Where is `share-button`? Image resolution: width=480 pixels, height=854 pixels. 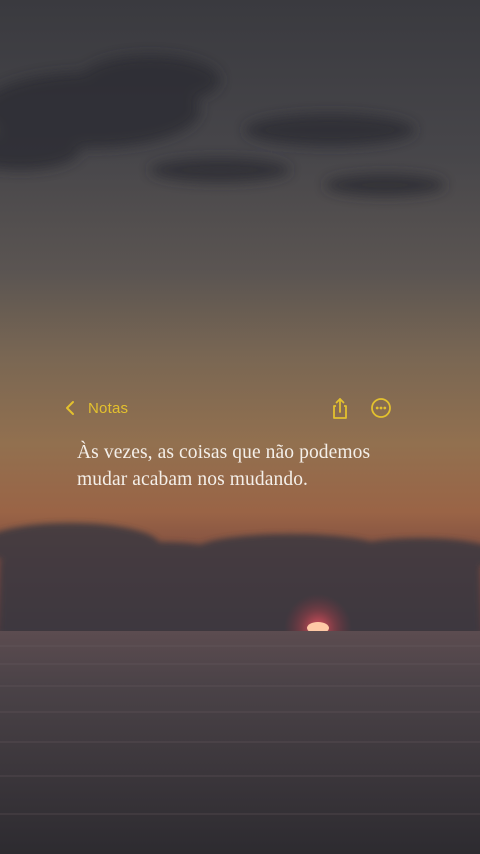 share-button is located at coordinates (340, 408).